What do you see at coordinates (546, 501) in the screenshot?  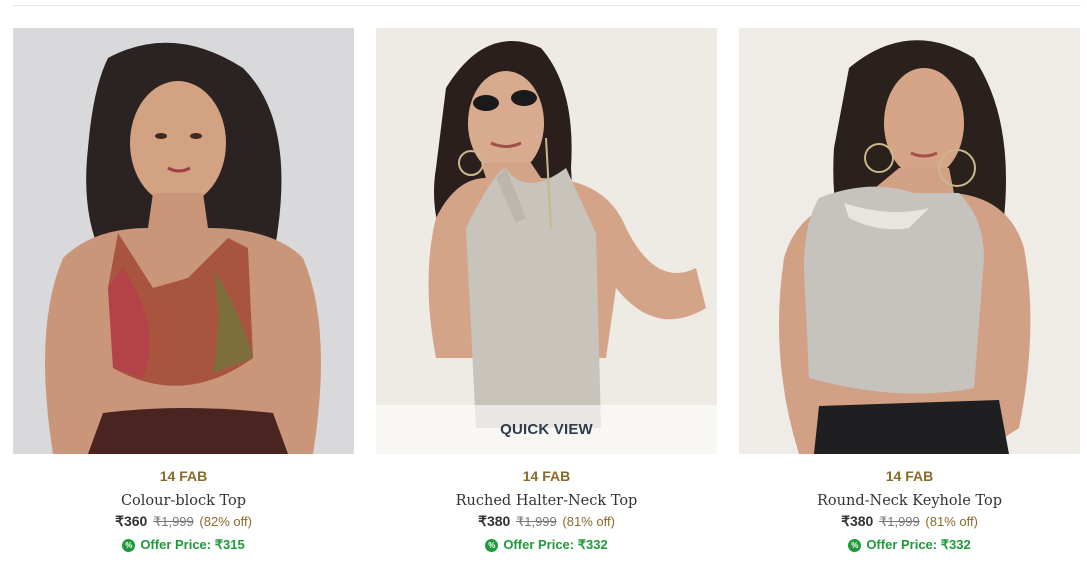 I see `product-name: Ruched Halter-Neck Top` at bounding box center [546, 501].